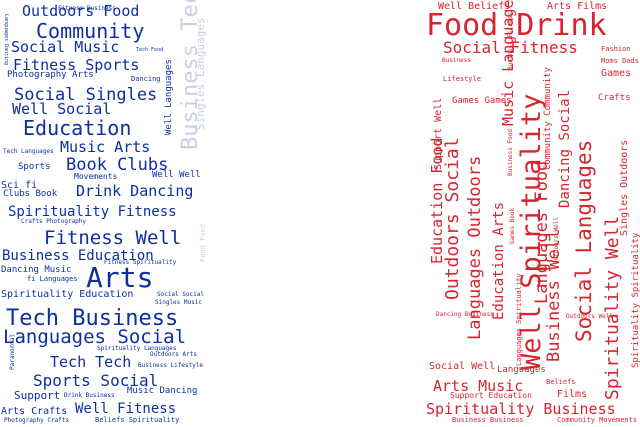  What do you see at coordinates (28, 151) in the screenshot?
I see `cloud-word: Tech Languages` at bounding box center [28, 151].